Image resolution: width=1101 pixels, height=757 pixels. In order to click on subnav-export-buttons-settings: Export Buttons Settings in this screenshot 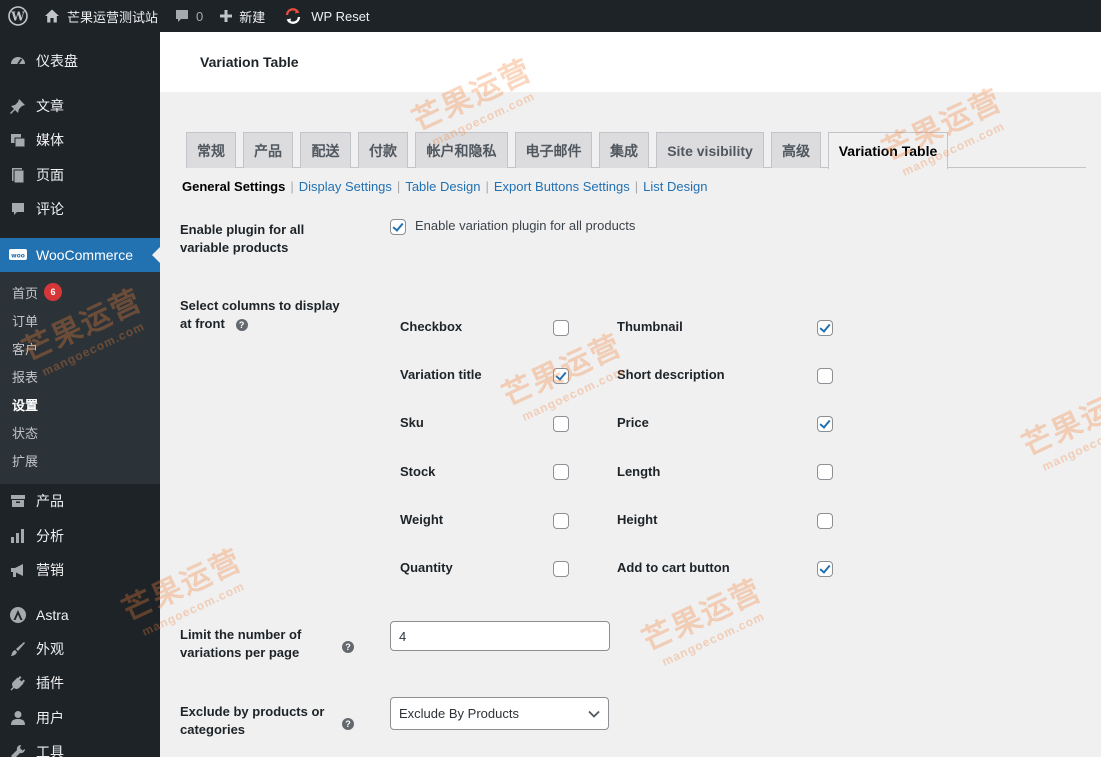, I will do `click(562, 186)`.